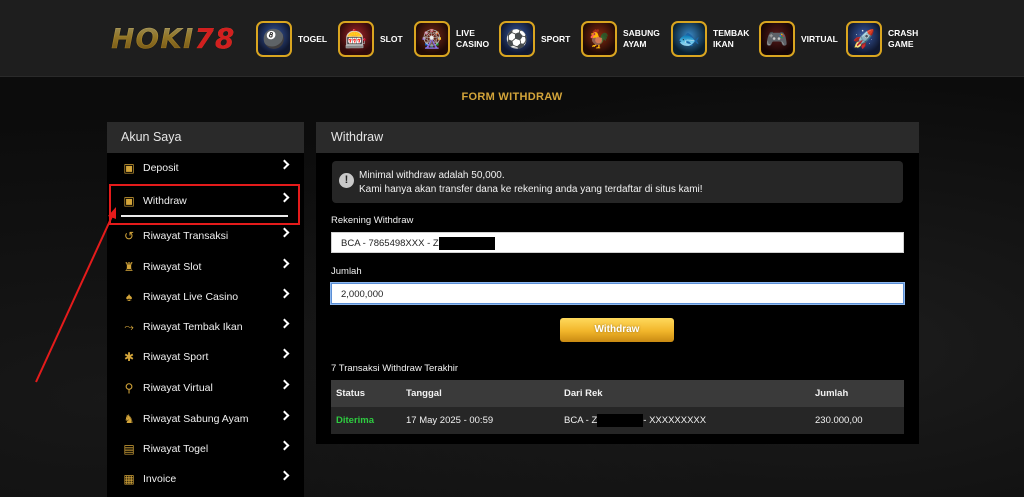 Image resolution: width=1024 pixels, height=497 pixels. What do you see at coordinates (689, 39) in the screenshot?
I see `fish-icon: 🐟` at bounding box center [689, 39].